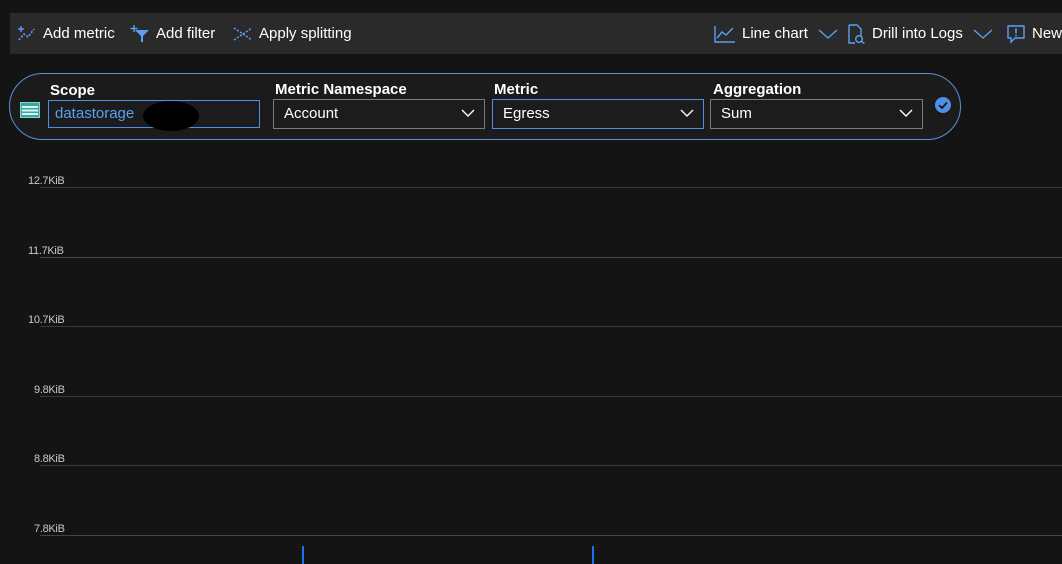 The image size is (1062, 564). I want to click on filter-icon, so click(139, 33).